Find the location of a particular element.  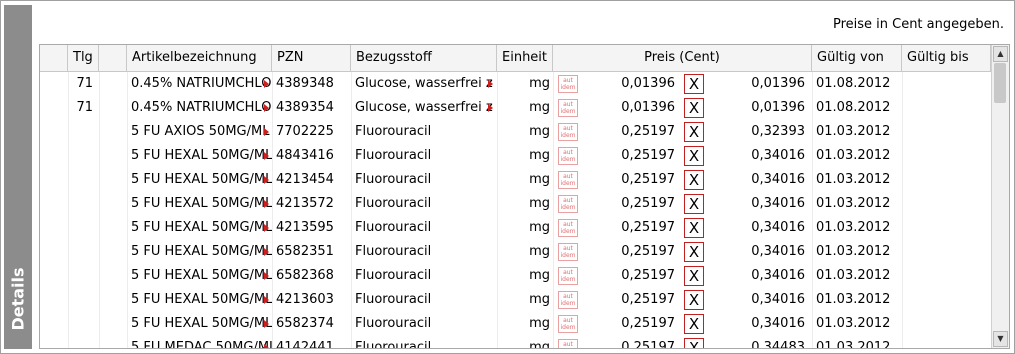

scroll-up-icon: ▲ is located at coordinates (1000, 54).